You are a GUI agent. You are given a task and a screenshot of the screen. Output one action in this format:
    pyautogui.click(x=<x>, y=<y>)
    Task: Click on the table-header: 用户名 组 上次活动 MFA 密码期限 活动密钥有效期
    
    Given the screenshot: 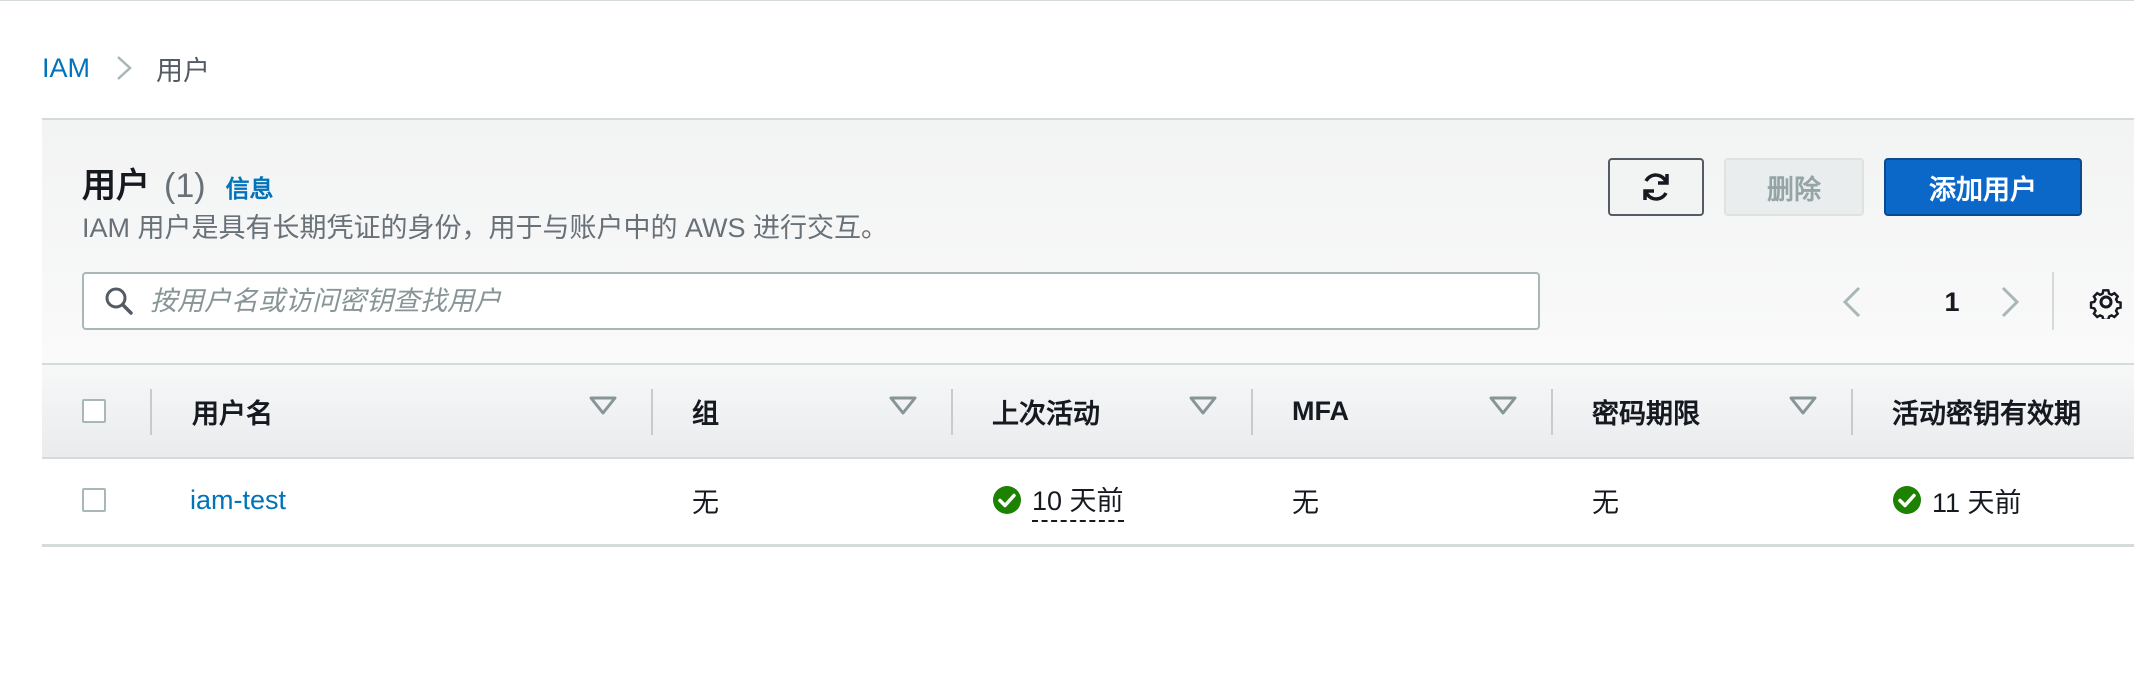 What is the action you would take?
    pyautogui.click(x=1088, y=411)
    